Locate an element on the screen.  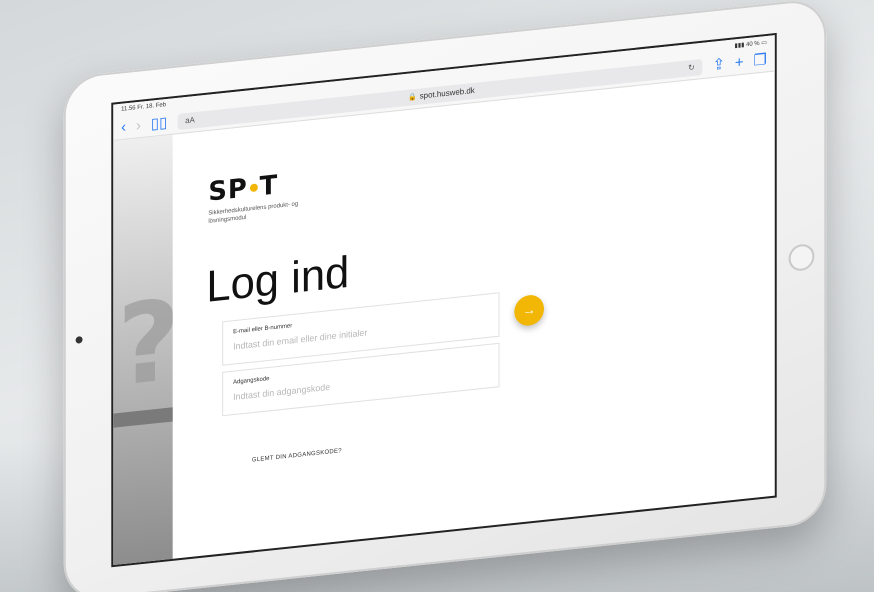
tabs-icon: ❐ is located at coordinates (760, 60).